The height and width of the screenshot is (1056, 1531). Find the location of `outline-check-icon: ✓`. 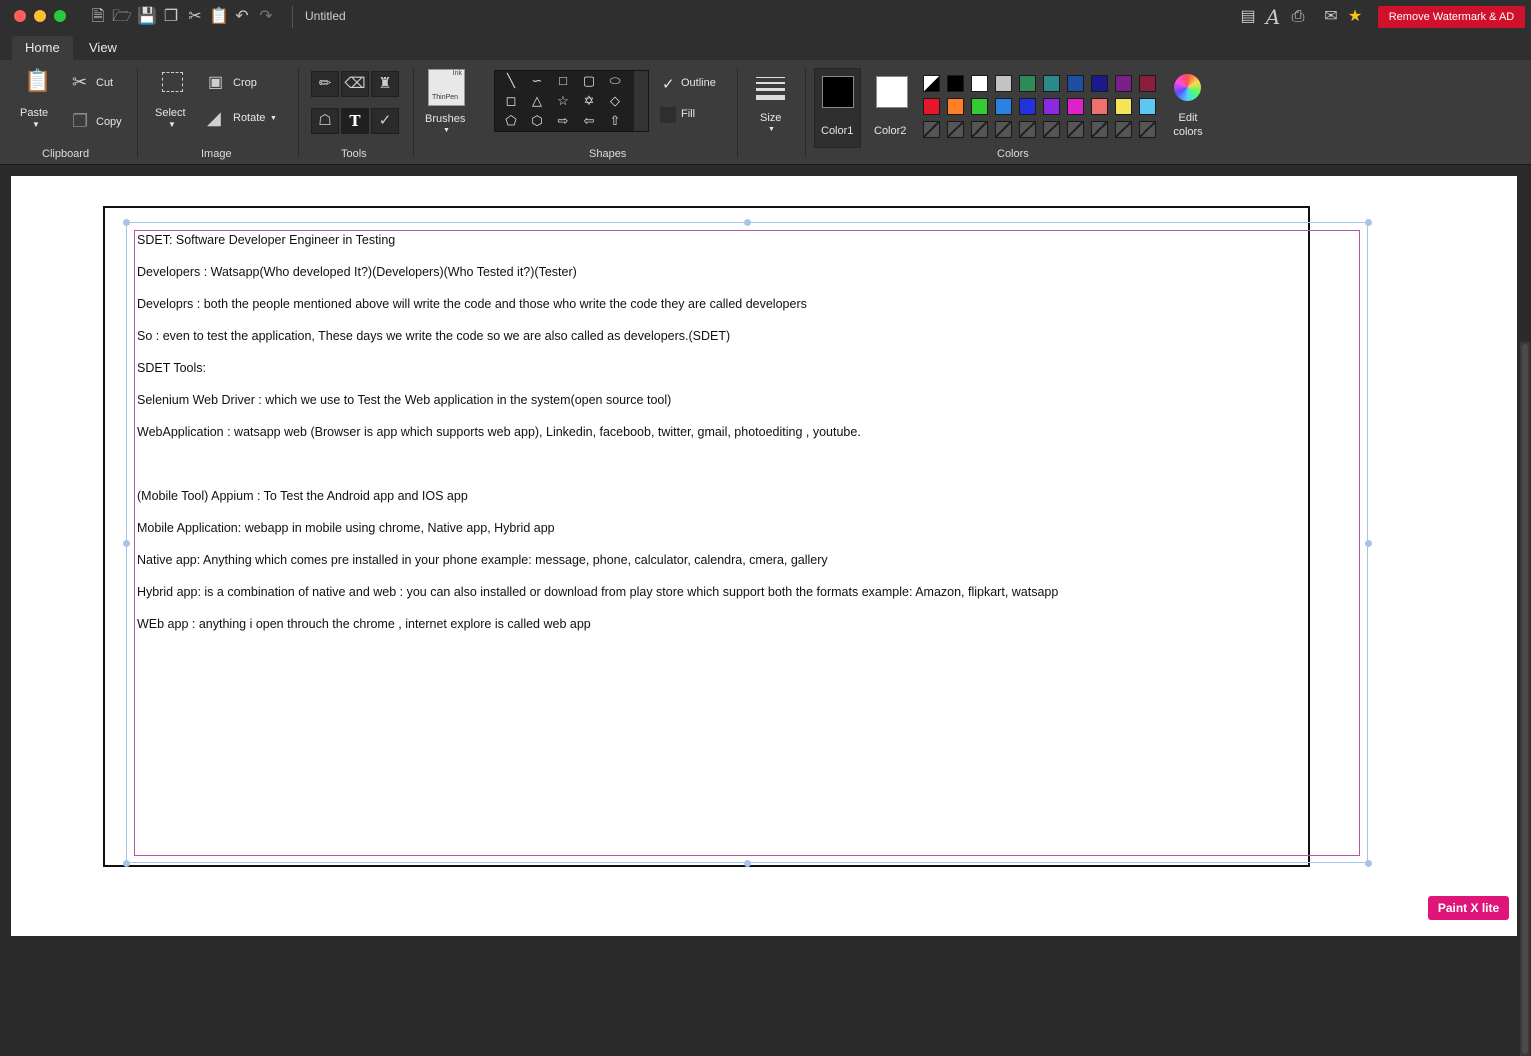

outline-check-icon: ✓ is located at coordinates (668, 84).